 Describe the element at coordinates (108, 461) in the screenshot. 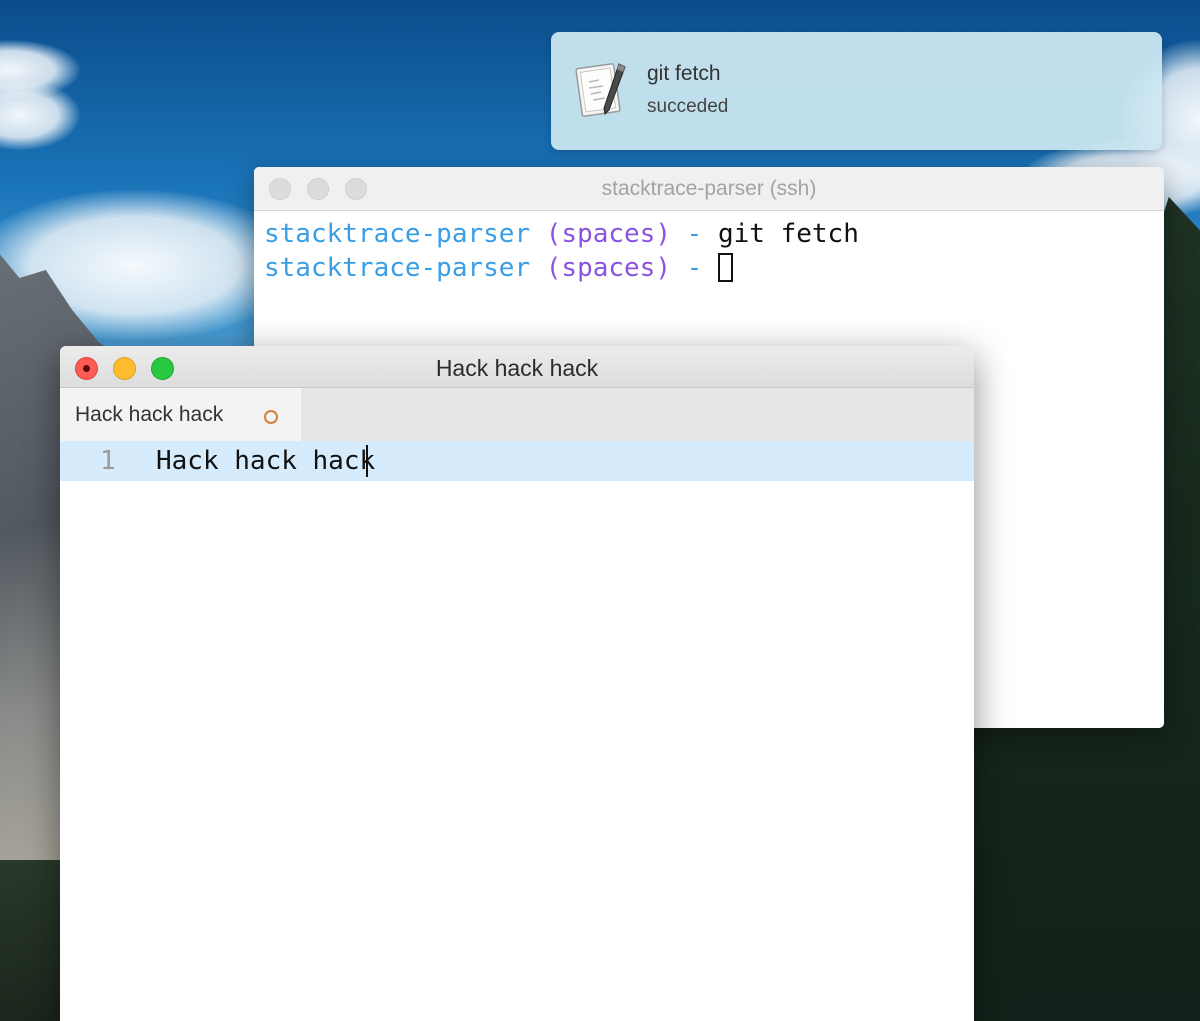

I see `line-number: 1` at that location.